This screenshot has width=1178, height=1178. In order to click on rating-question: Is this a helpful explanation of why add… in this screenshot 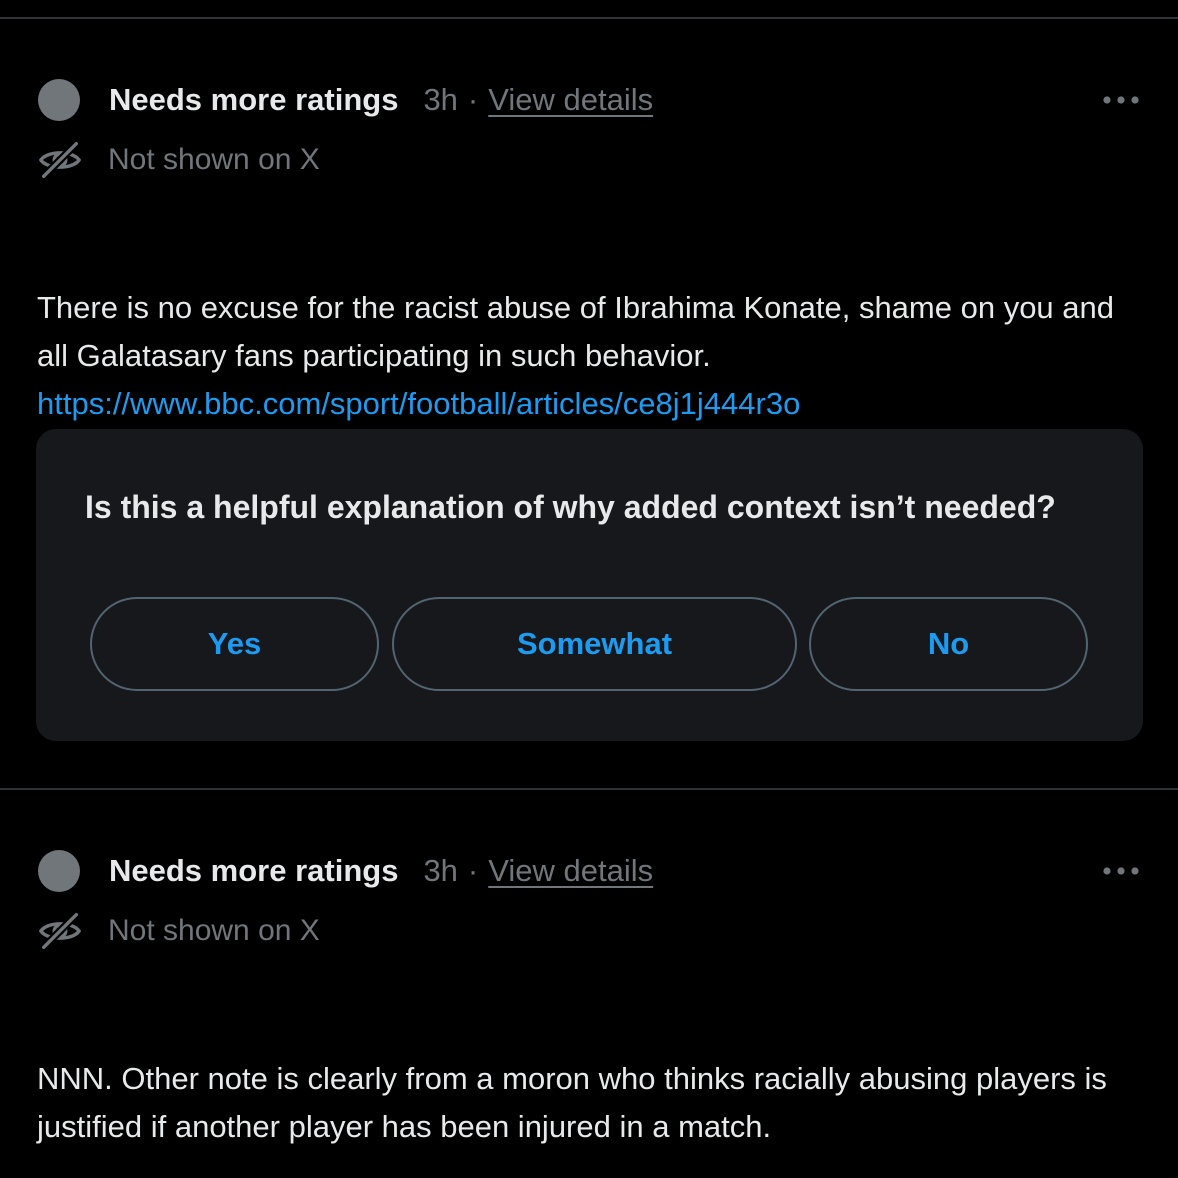, I will do `click(570, 507)`.